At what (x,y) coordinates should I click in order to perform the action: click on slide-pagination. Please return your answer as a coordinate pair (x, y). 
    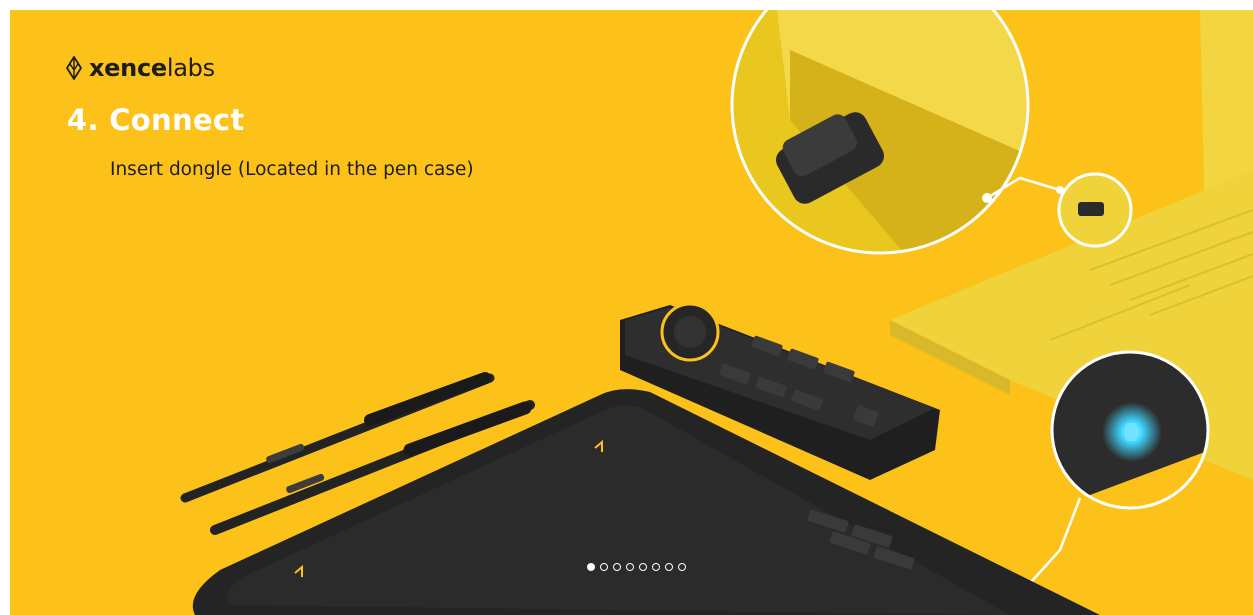
    Looking at the image, I should click on (636, 567).